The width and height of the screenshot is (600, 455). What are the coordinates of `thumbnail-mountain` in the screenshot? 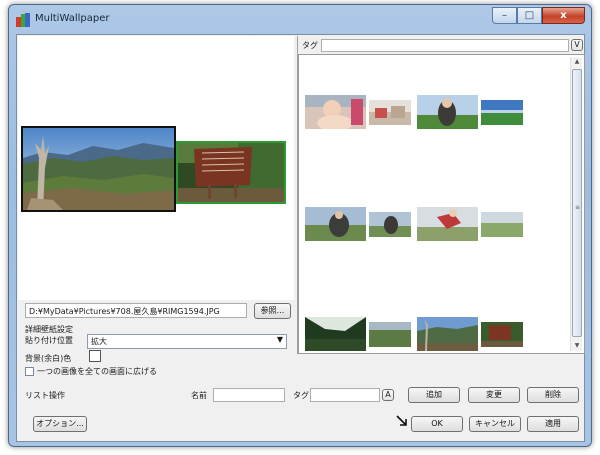 It's located at (447, 334).